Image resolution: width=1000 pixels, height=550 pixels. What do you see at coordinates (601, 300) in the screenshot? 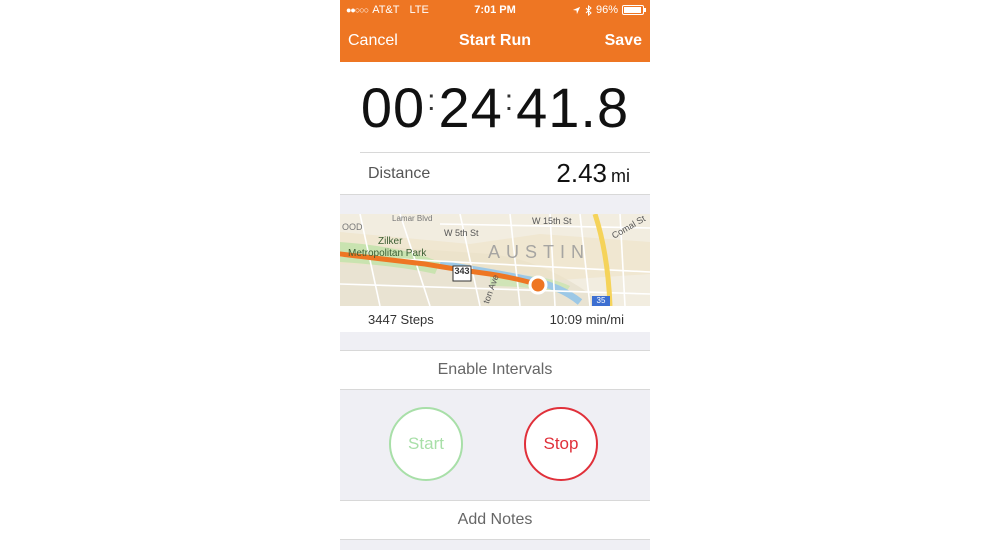
I see `highway-35-label: 35` at bounding box center [601, 300].